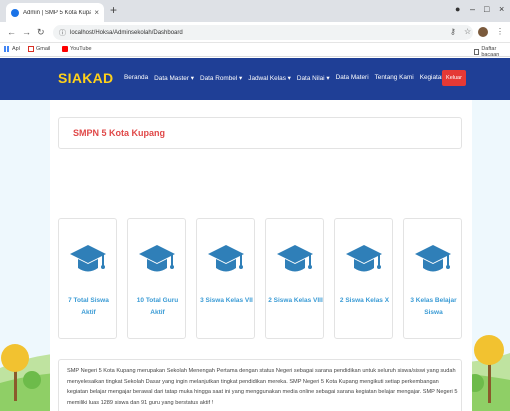  What do you see at coordinates (486, 9) in the screenshot?
I see `maximize-button: □` at bounding box center [486, 9].